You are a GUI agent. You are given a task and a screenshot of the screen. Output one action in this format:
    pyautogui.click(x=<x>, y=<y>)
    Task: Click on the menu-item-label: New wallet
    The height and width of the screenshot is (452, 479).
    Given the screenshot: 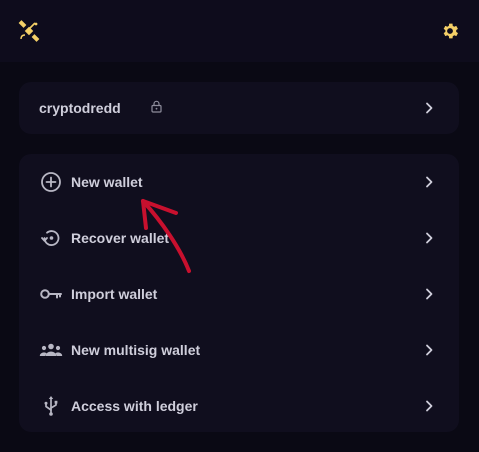 What is the action you would take?
    pyautogui.click(x=107, y=182)
    